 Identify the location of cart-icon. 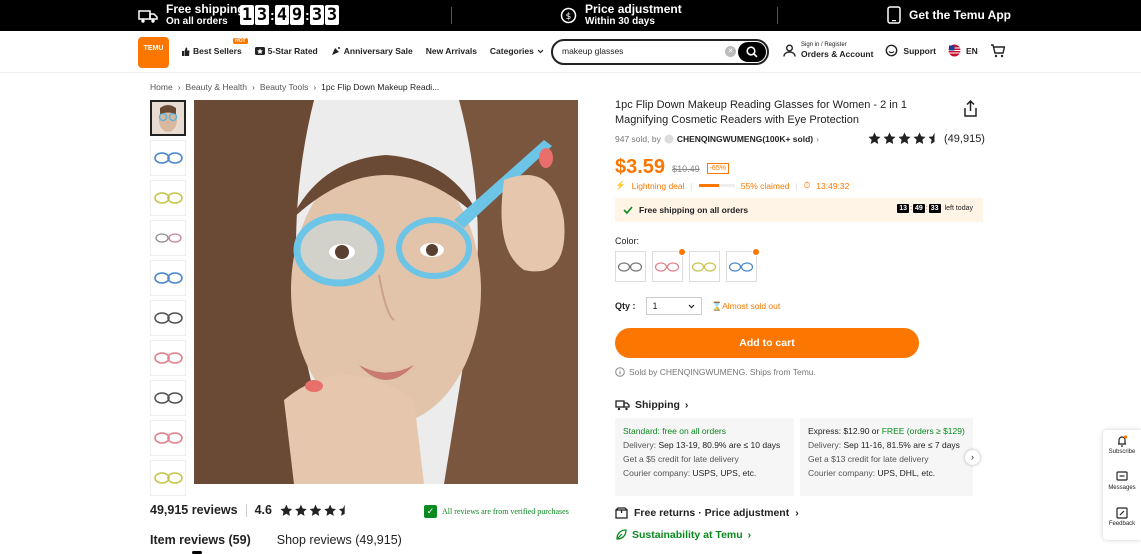
(997, 50).